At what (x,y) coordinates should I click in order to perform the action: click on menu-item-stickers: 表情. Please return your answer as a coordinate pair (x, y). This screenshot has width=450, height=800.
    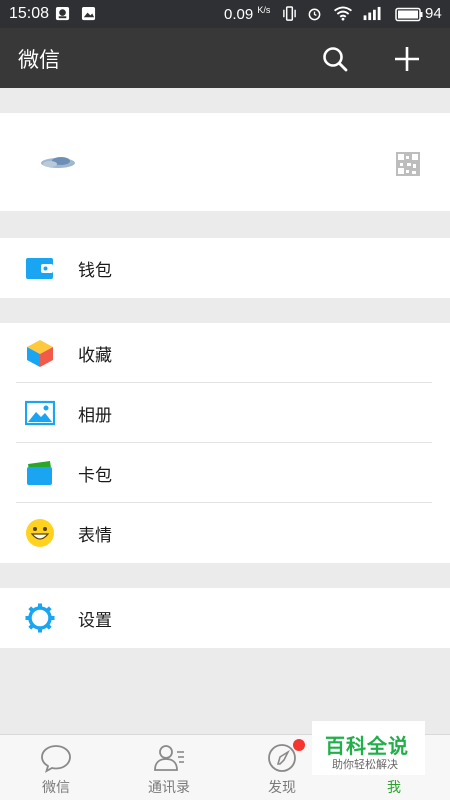
    Looking at the image, I should click on (225, 533).